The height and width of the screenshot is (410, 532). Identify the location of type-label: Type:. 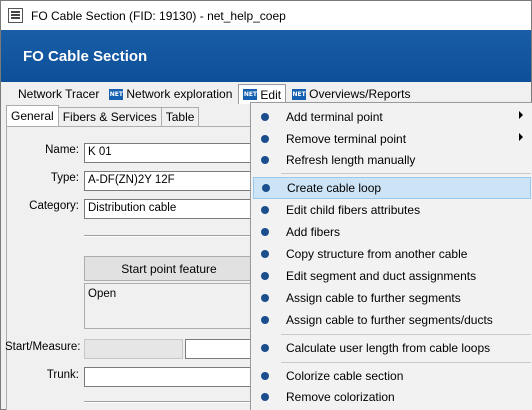
(64, 178).